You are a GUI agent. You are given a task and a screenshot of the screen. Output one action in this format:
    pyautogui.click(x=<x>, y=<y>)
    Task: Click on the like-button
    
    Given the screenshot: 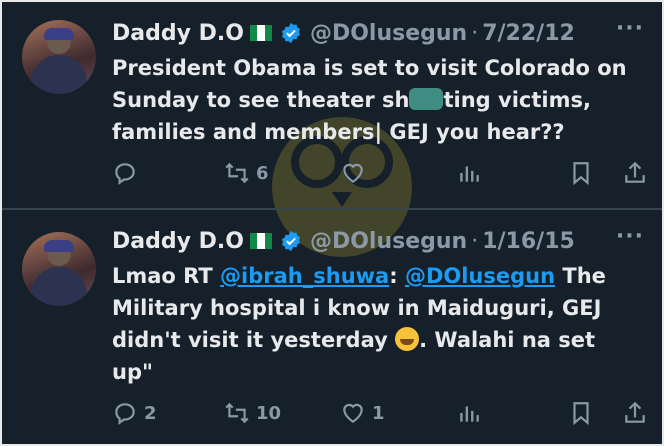 What is the action you would take?
    pyautogui.click(x=356, y=173)
    